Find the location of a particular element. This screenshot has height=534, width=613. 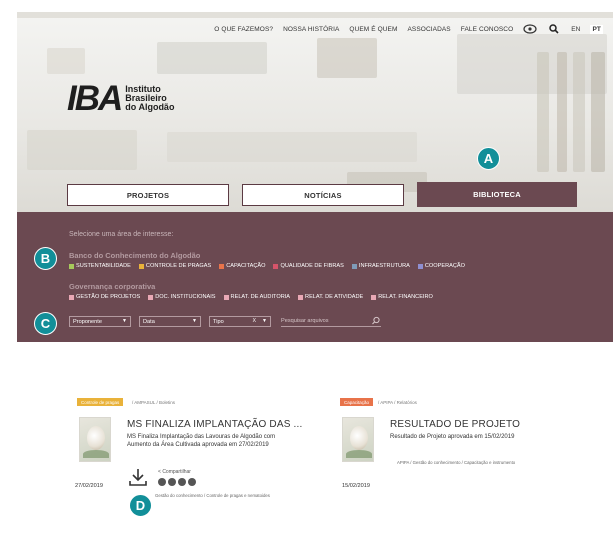

share-text: Compartilhar is located at coordinates (176, 472).